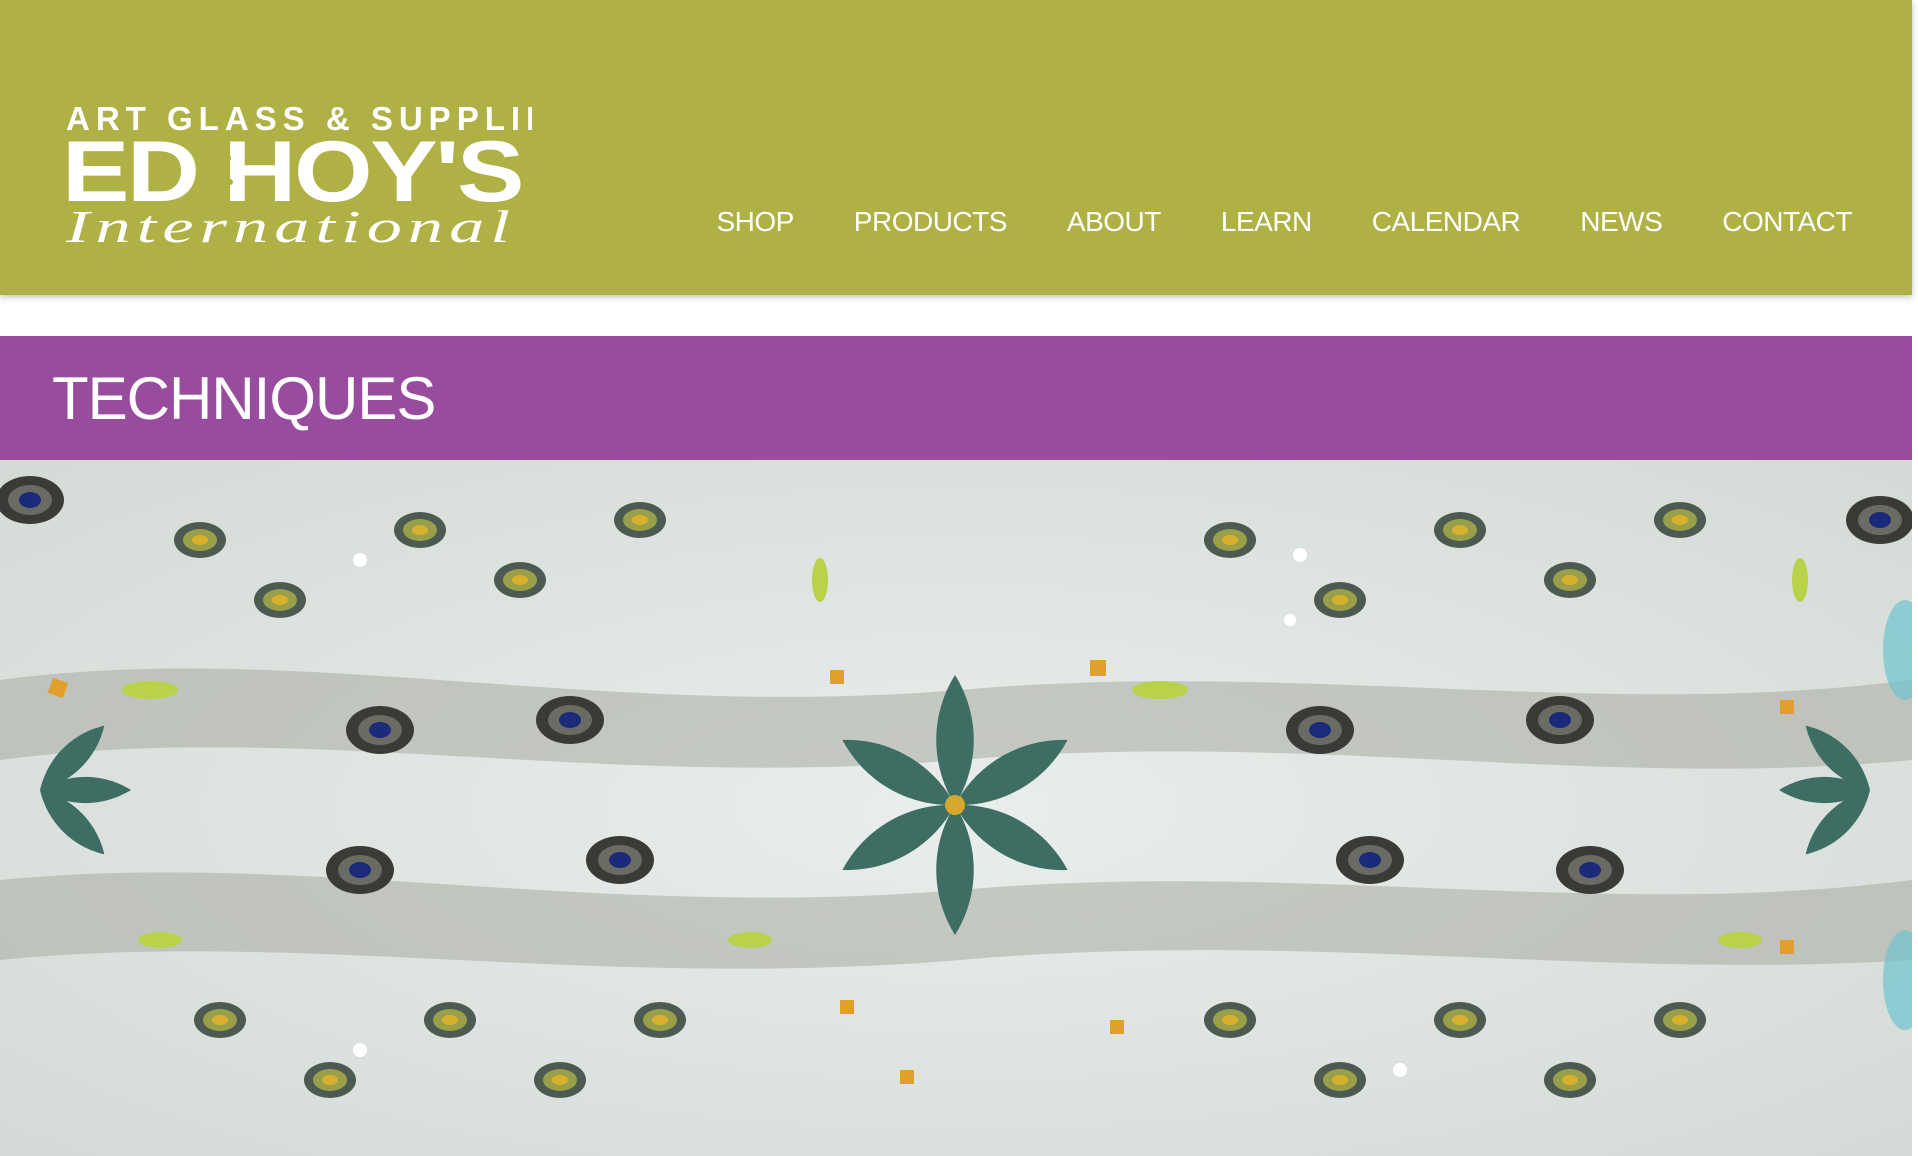 This screenshot has width=1918, height=1156. What do you see at coordinates (1446, 222) in the screenshot?
I see `nav-calendar: CALENDAR` at bounding box center [1446, 222].